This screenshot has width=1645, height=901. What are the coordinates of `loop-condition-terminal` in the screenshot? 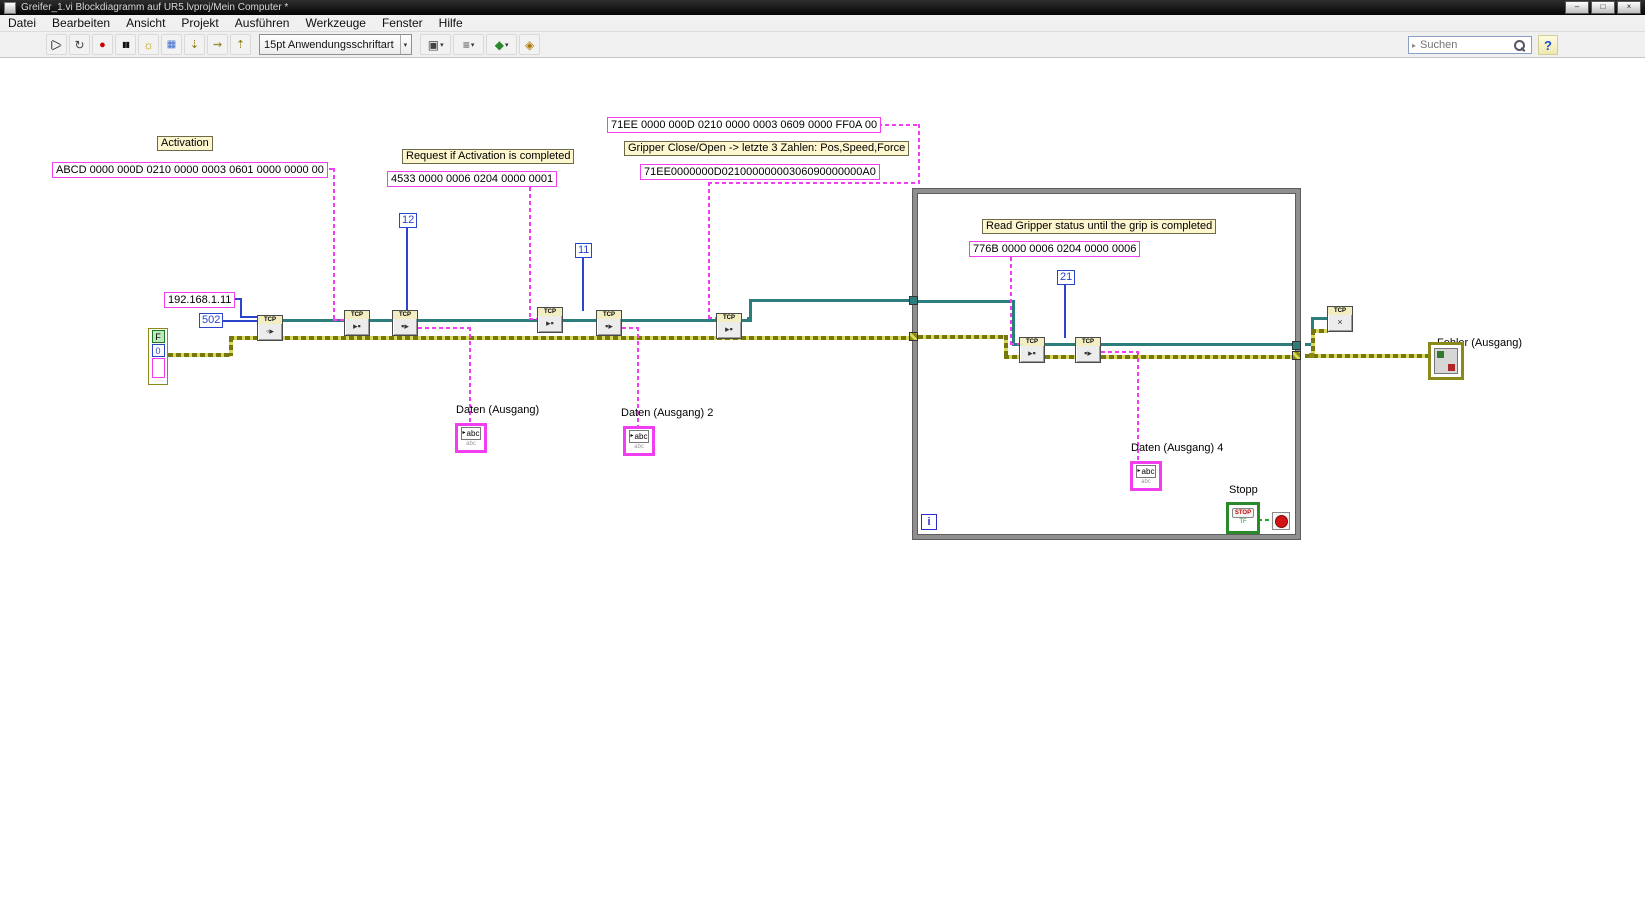 It's located at (1281, 521).